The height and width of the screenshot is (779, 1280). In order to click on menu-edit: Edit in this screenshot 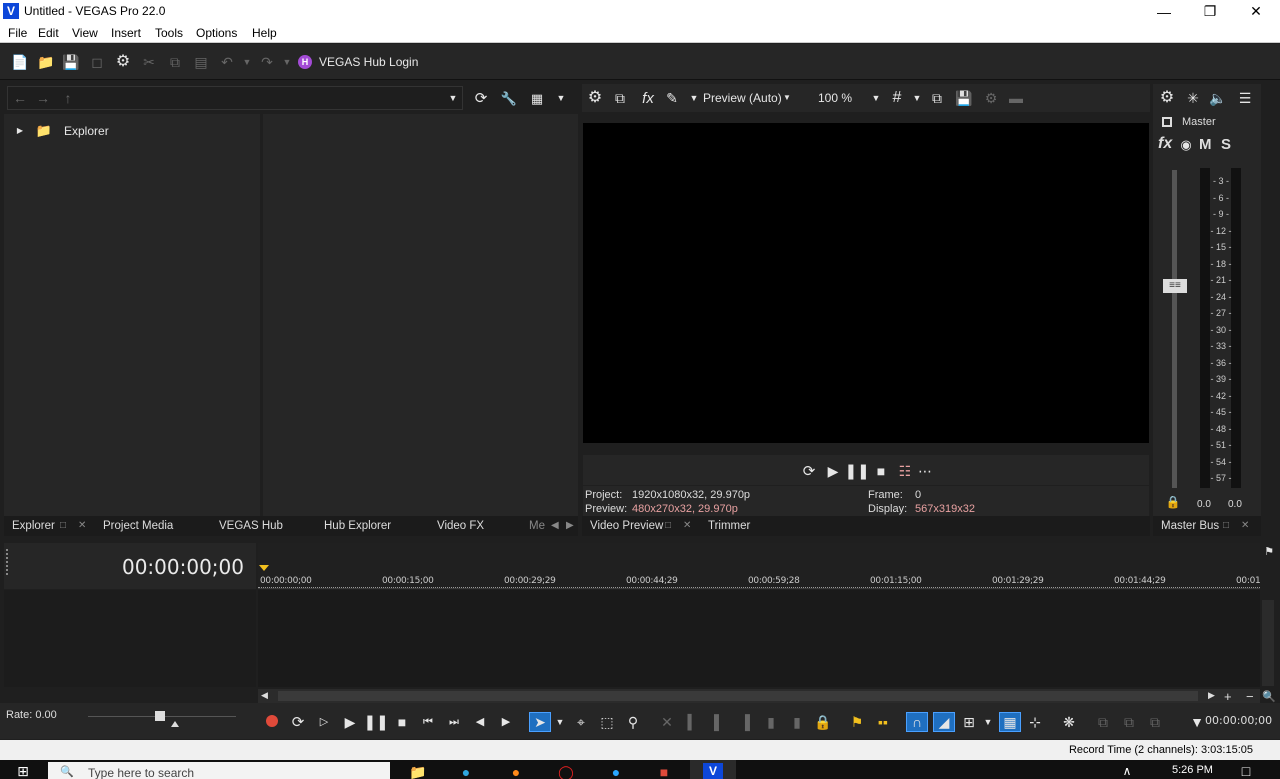, I will do `click(48, 33)`.